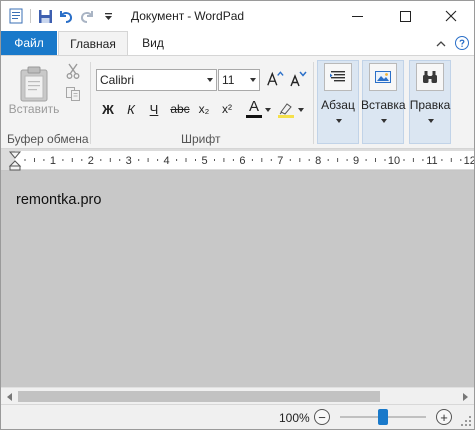  What do you see at coordinates (286, 109) in the screenshot?
I see `highlight-button` at bounding box center [286, 109].